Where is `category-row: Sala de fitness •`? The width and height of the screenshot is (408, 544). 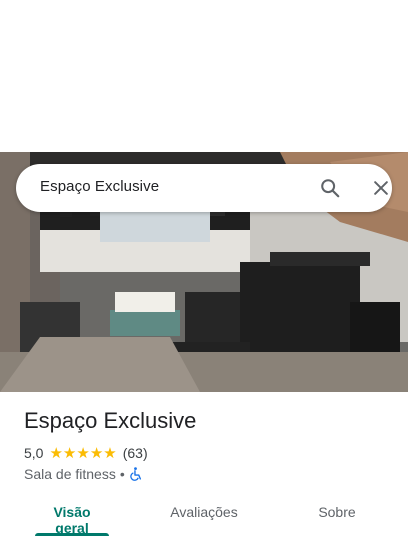
category-row: Sala de fitness • is located at coordinates (83, 474).